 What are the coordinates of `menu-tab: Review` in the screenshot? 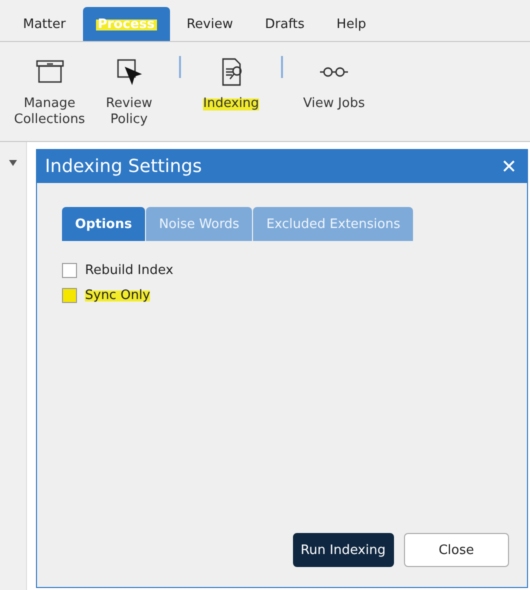 It's located at (210, 24).